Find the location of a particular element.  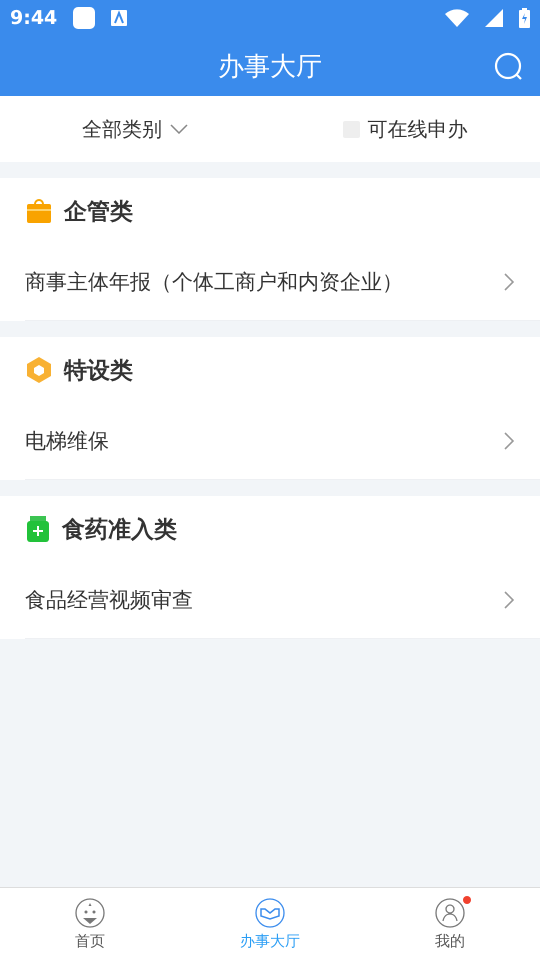

nav-tab: 首页 is located at coordinates (90, 924).